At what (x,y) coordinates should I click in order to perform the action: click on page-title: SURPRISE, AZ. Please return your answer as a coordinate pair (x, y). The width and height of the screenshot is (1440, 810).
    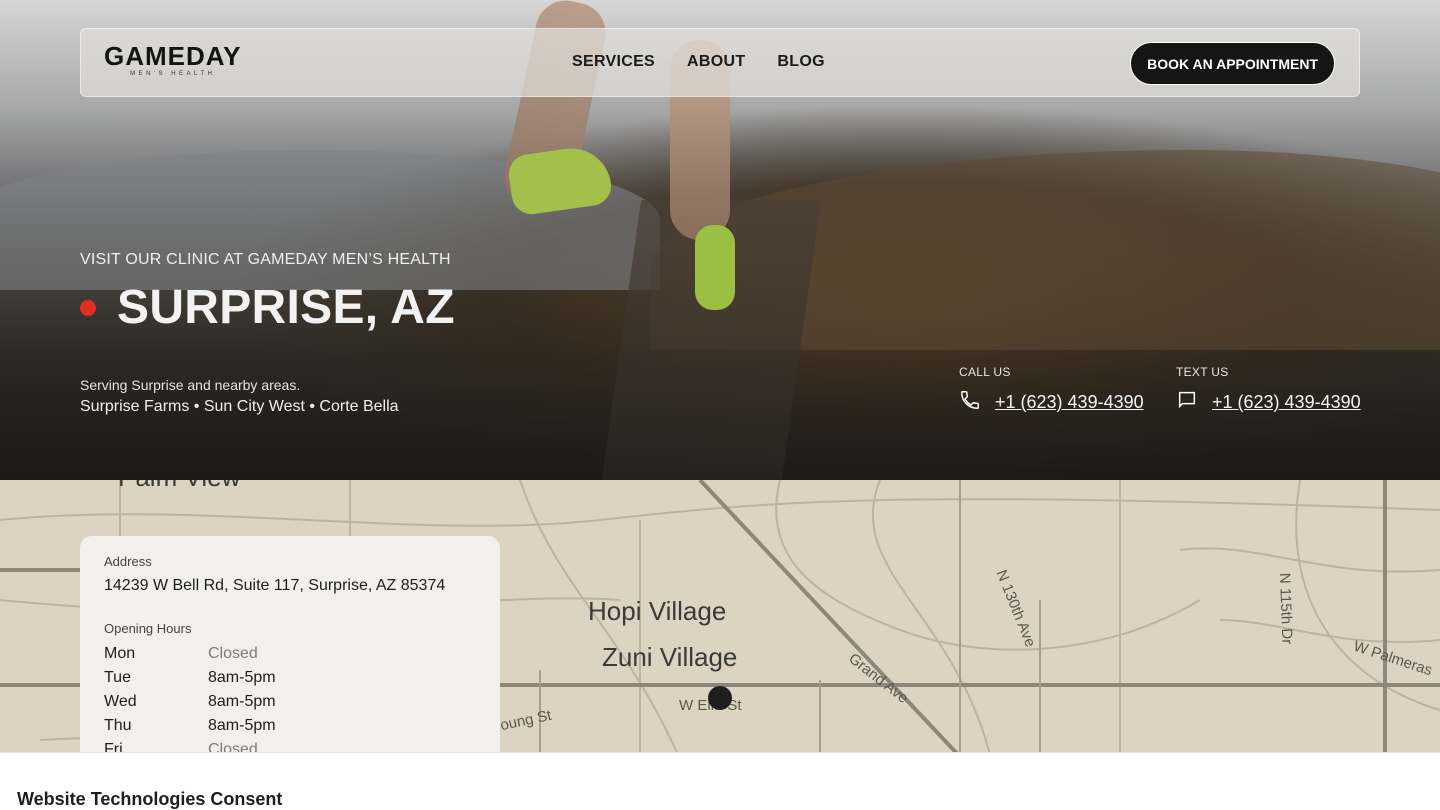
    Looking at the image, I should click on (286, 307).